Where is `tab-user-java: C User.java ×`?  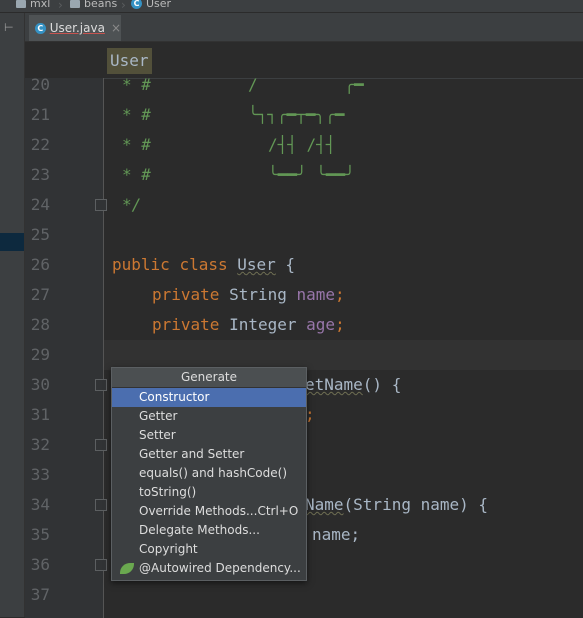
tab-user-java: C User.java × is located at coordinates (75, 28).